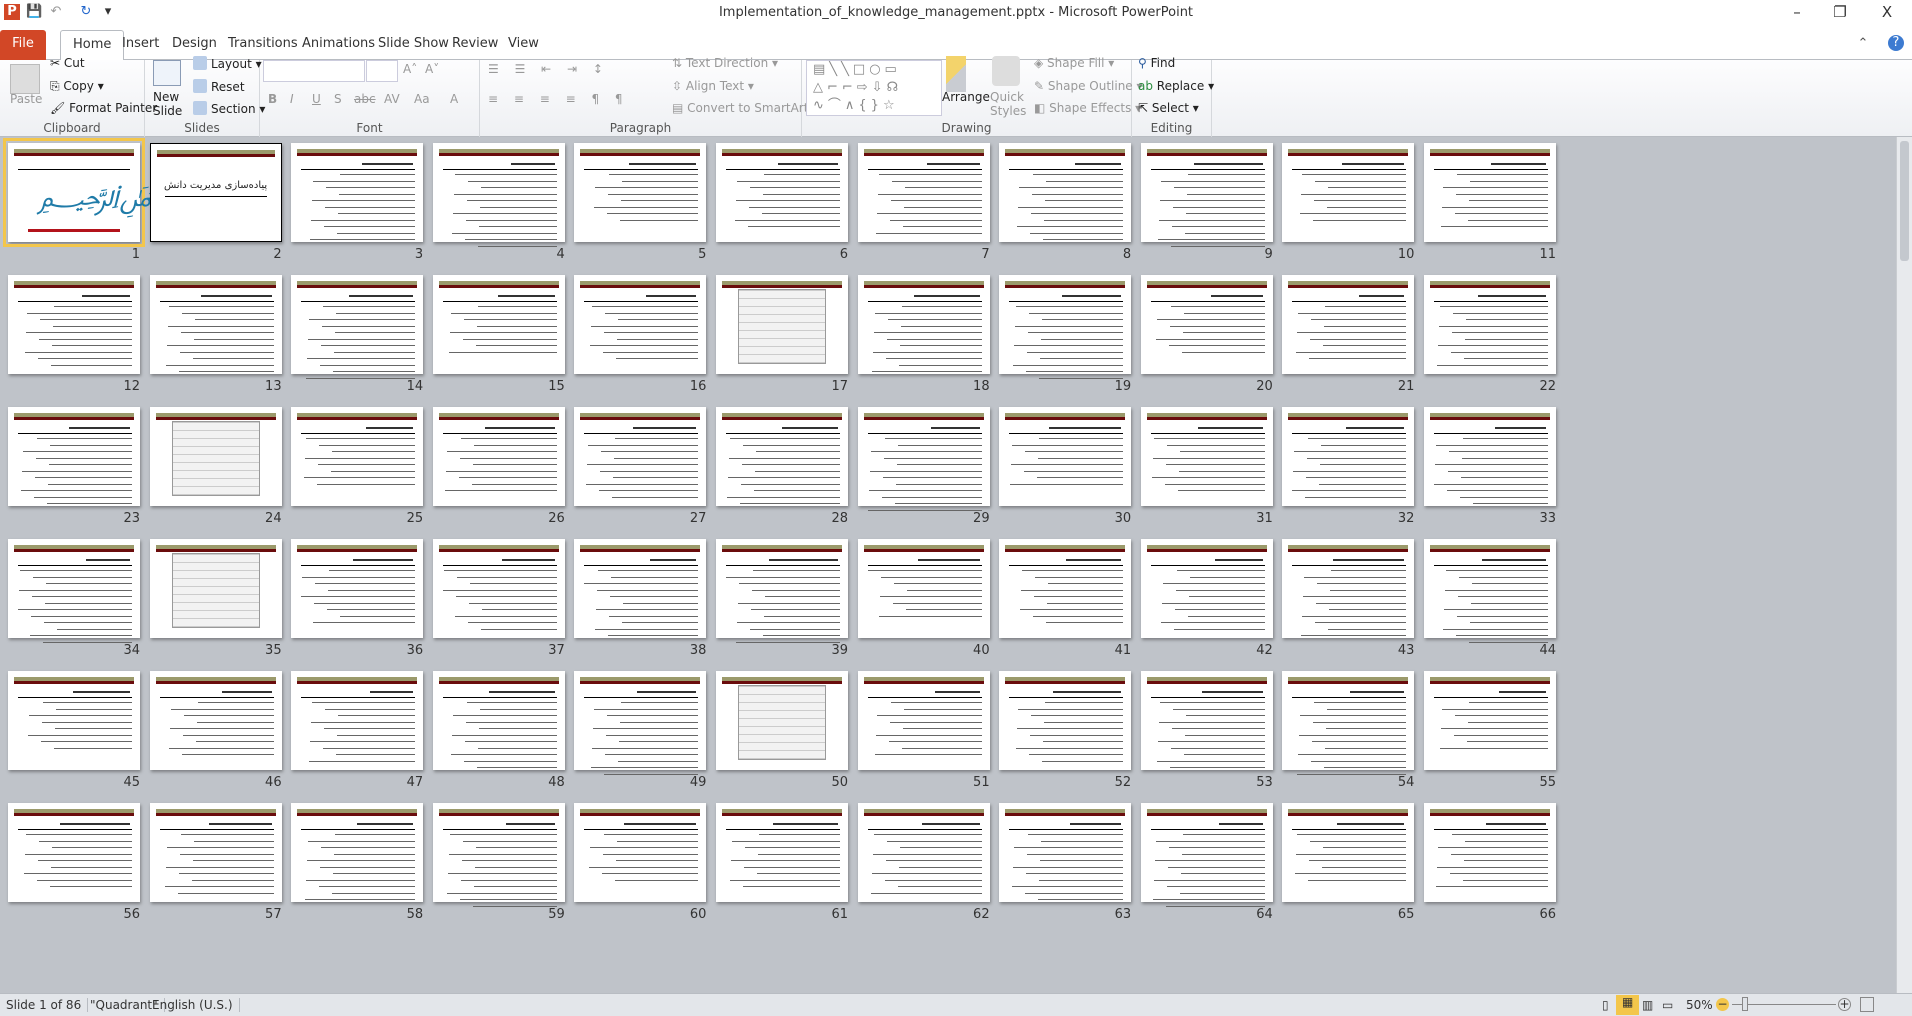  I want to click on shape-effects-button: ◧ Shape Effects ▾, so click(1087, 108).